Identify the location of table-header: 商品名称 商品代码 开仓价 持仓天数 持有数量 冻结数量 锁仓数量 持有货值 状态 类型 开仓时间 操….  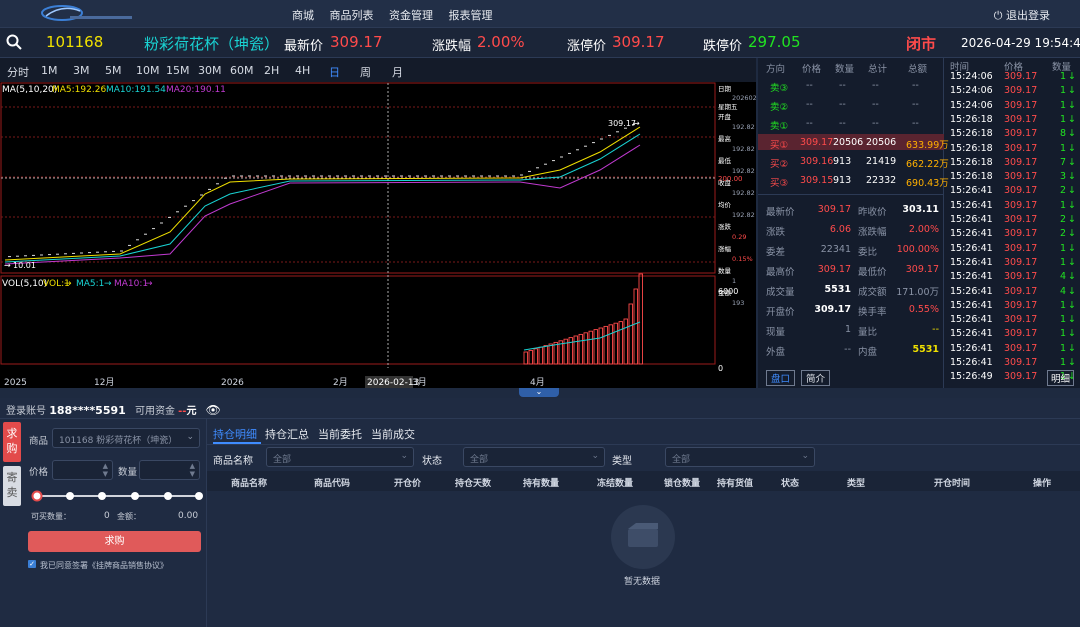
(643, 481).